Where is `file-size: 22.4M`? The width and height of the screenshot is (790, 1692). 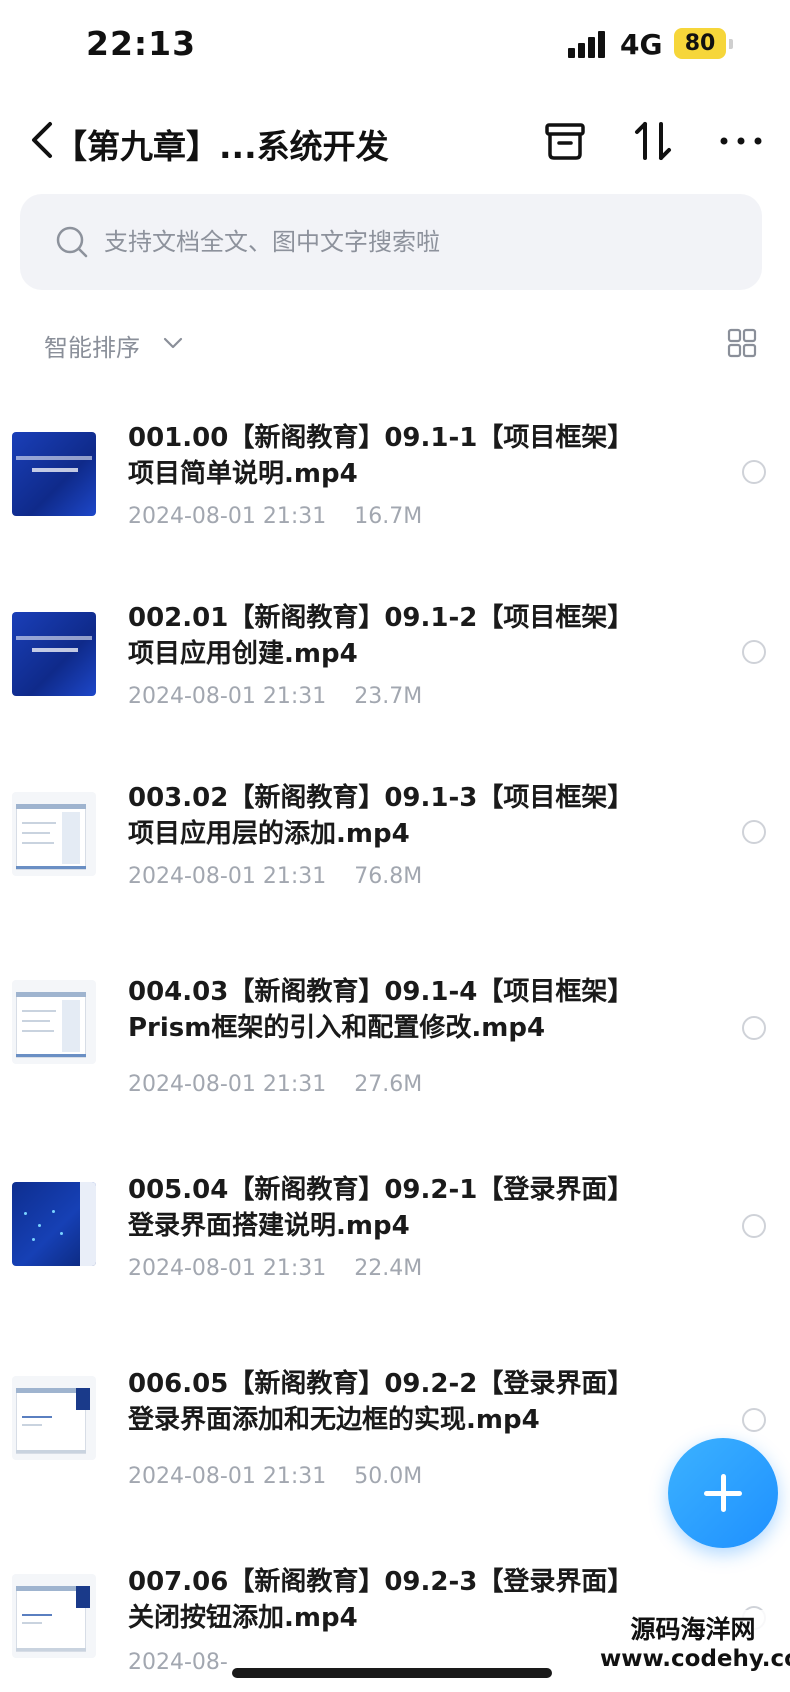 file-size: 22.4M is located at coordinates (388, 1268).